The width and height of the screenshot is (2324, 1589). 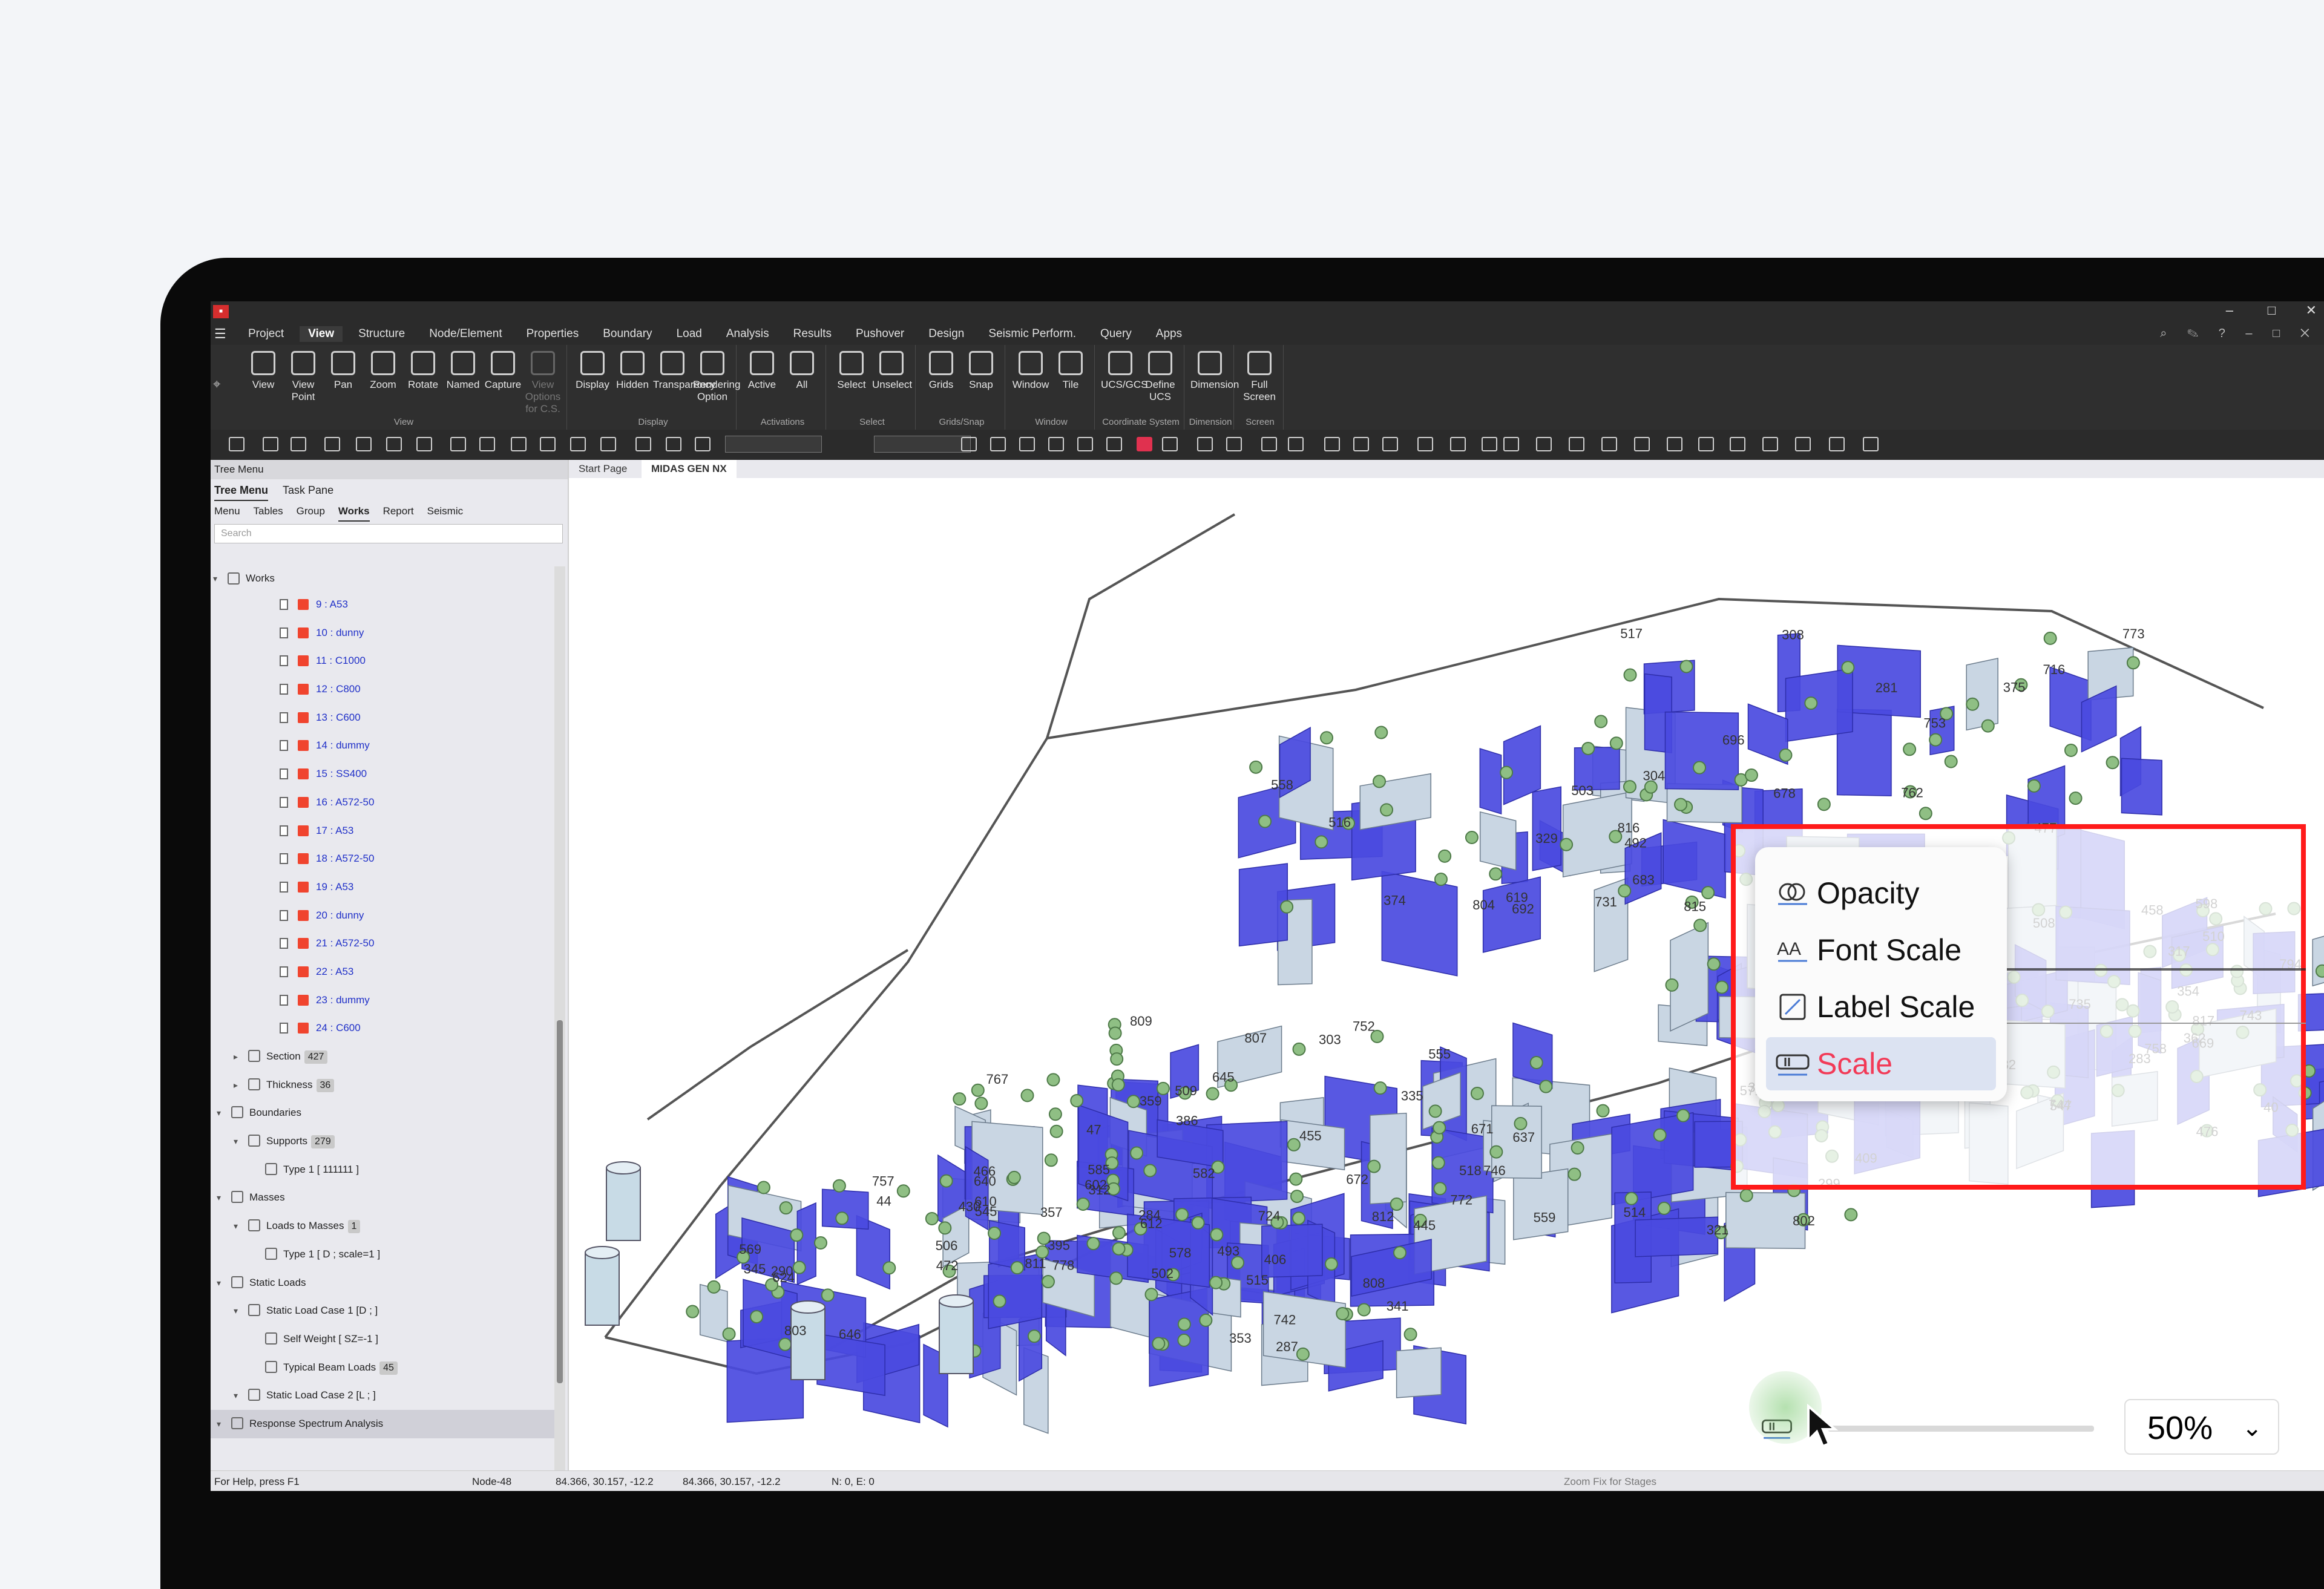 What do you see at coordinates (553, 334) in the screenshot?
I see `menu-properties: Properties` at bounding box center [553, 334].